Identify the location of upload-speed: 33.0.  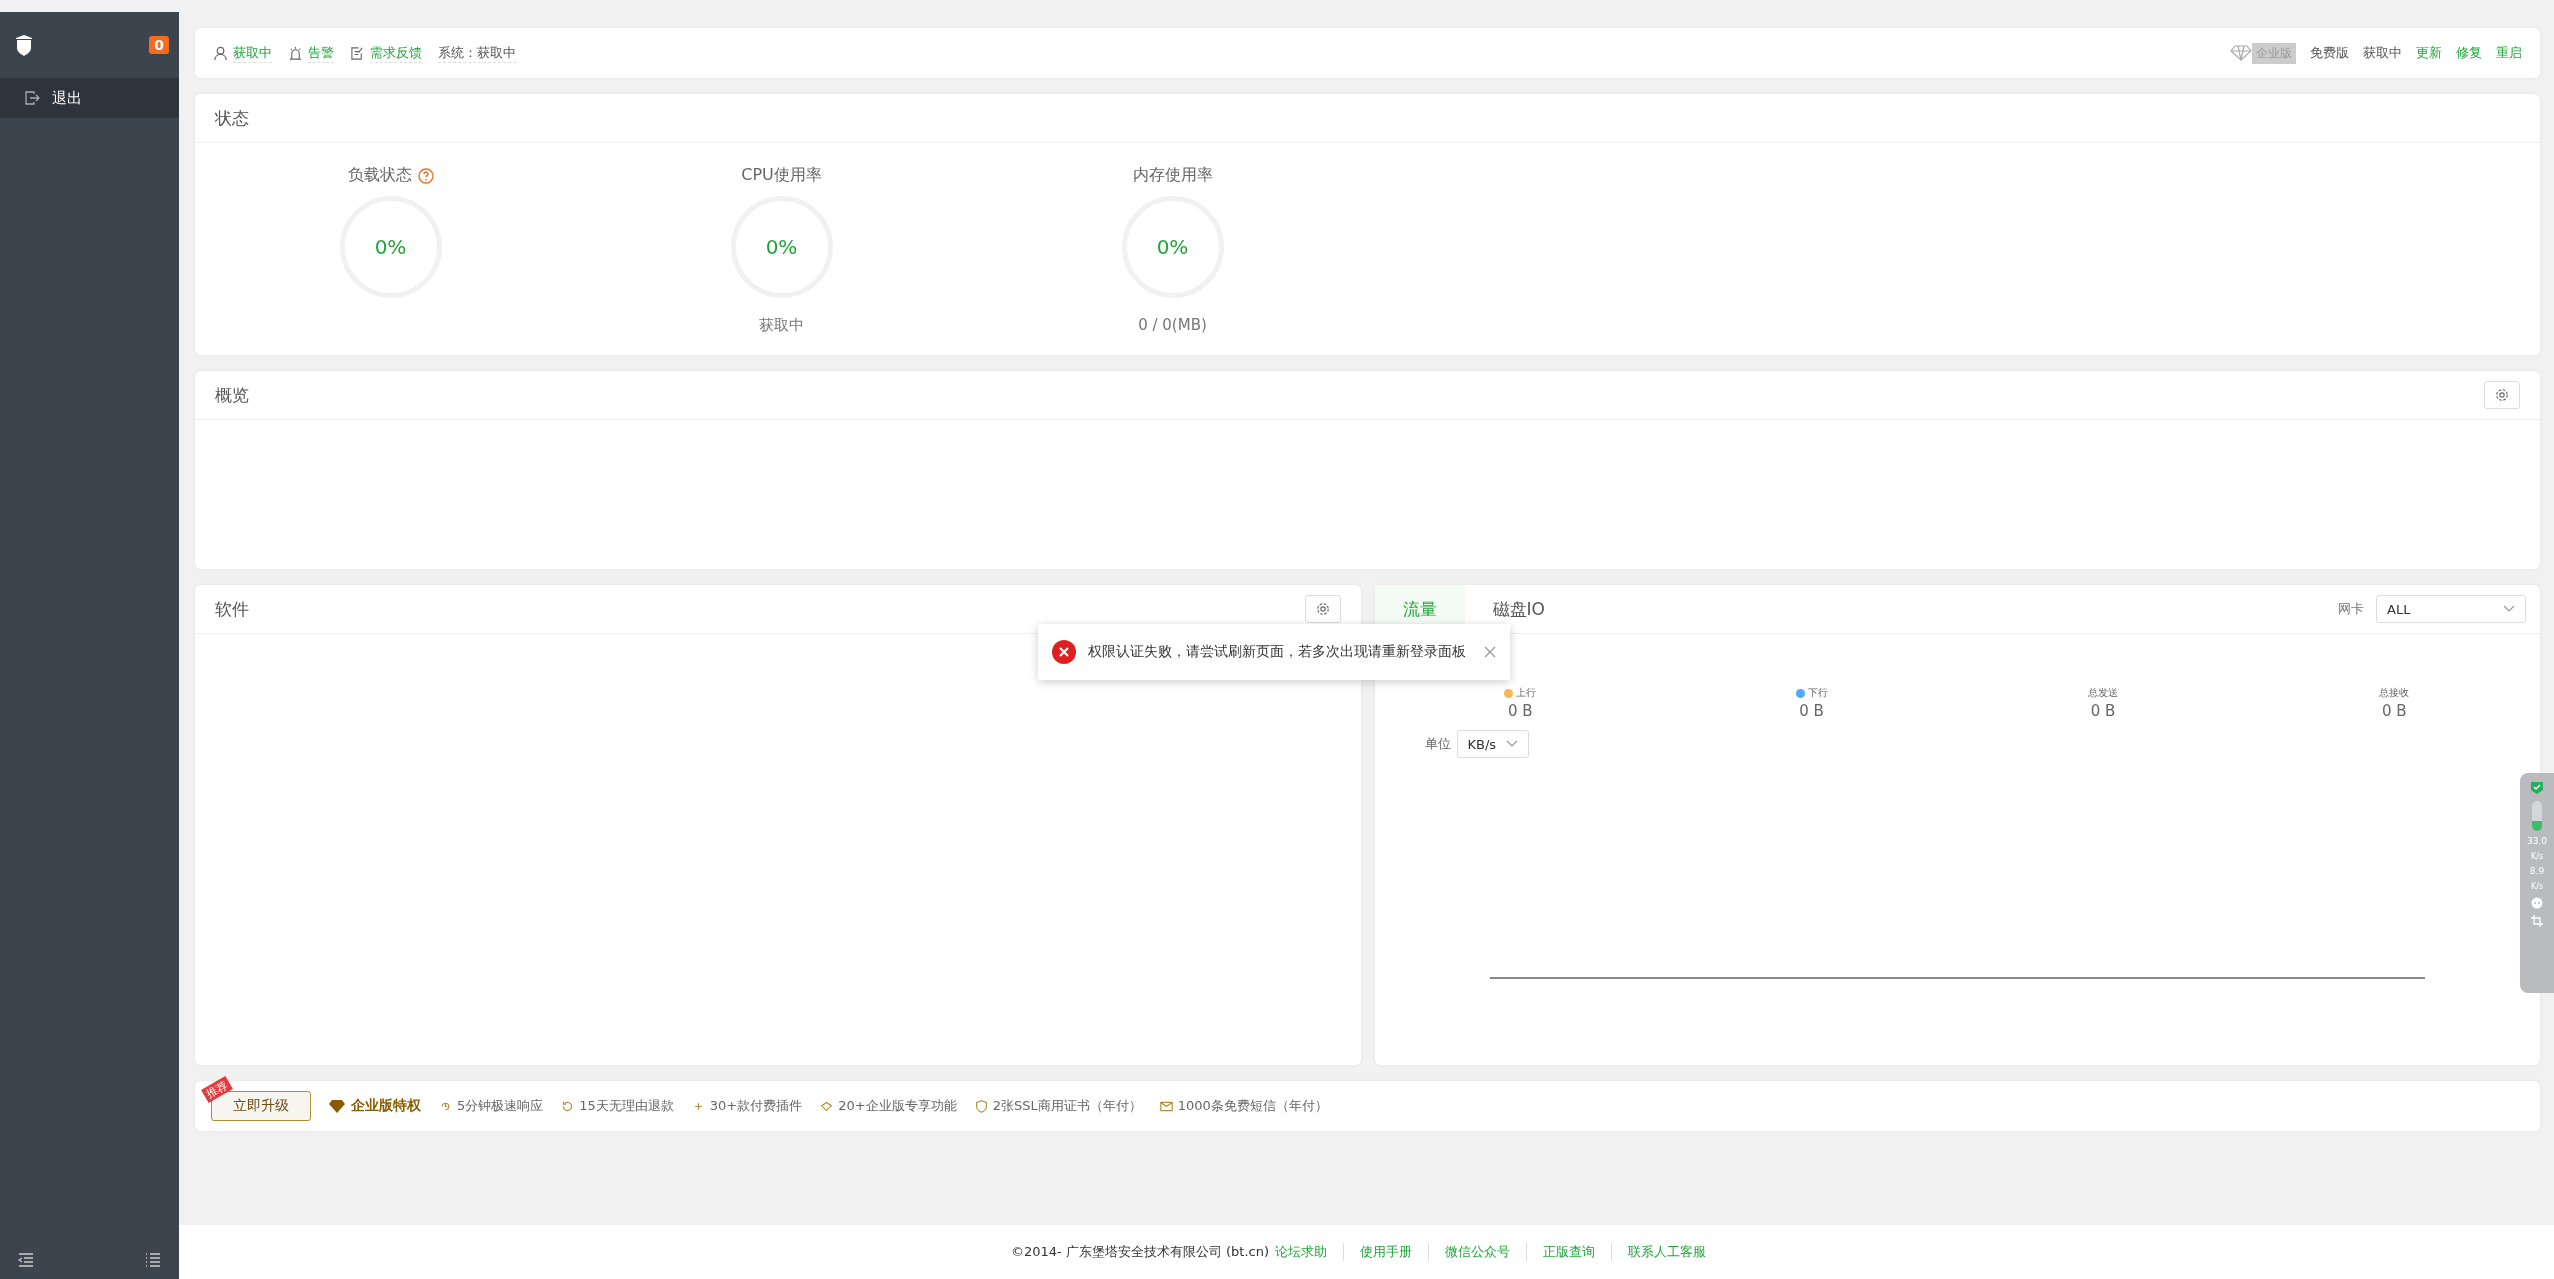
(2536, 841).